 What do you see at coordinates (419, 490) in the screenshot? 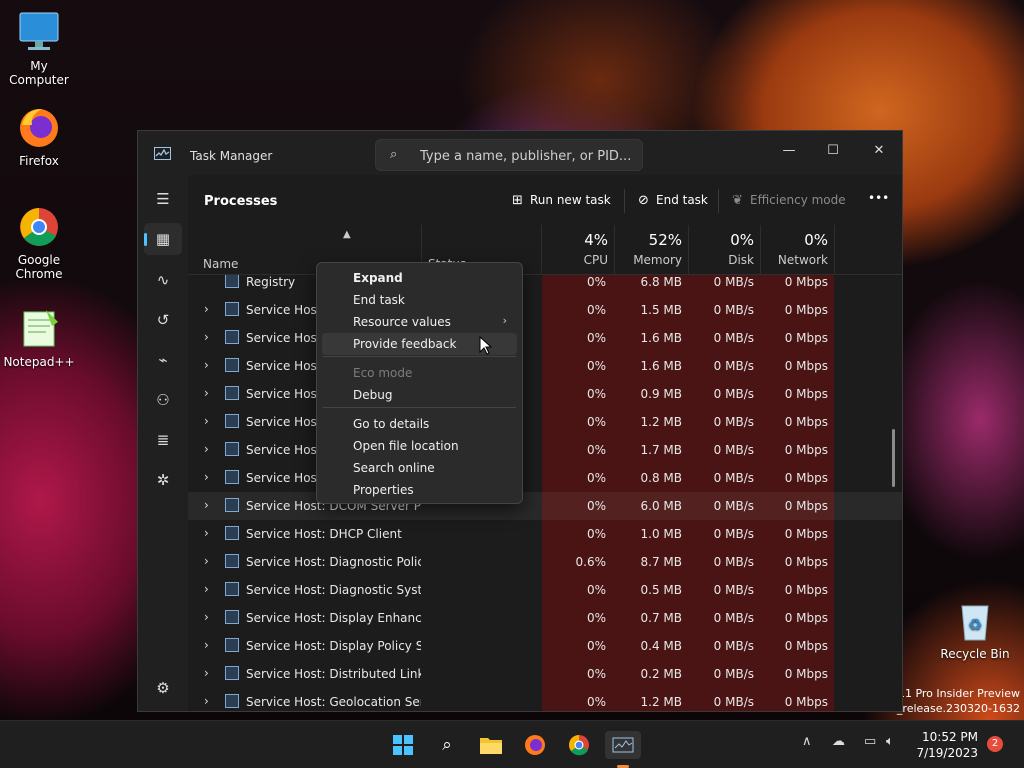
I see `menu-item-properties: Properties` at bounding box center [419, 490].